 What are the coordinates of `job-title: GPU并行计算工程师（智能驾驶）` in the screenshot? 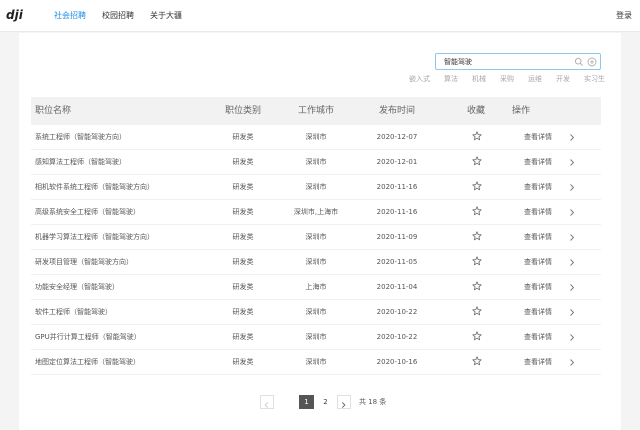 It's located at (88, 337).